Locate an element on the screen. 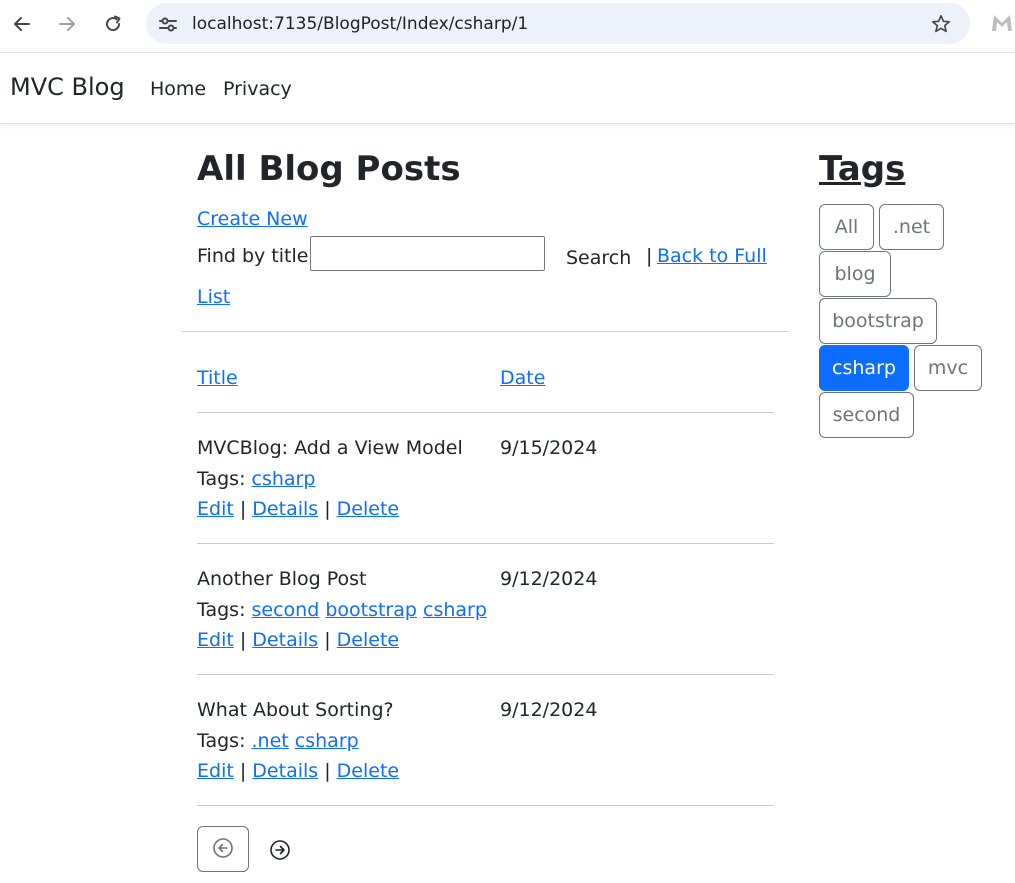 This screenshot has width=1015, height=883. forward-arrow-icon is located at coordinates (67, 24).